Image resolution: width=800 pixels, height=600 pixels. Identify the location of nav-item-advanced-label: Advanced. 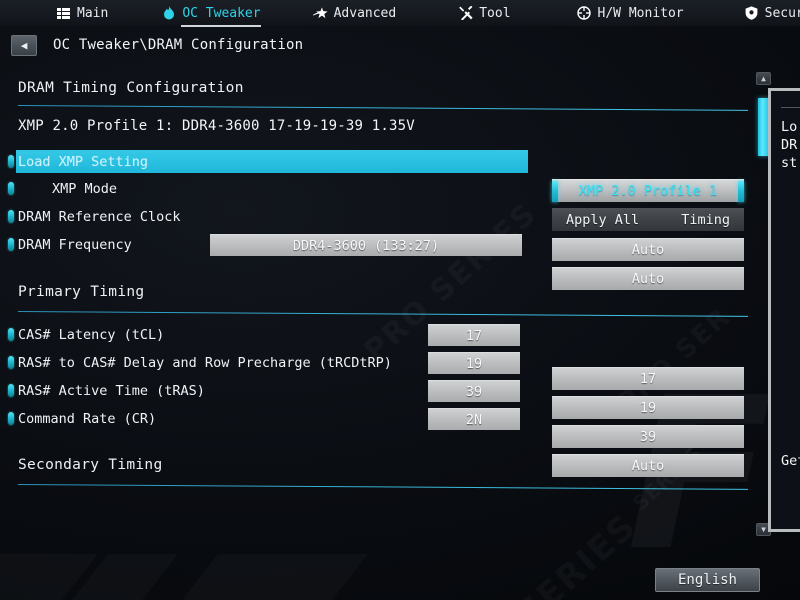
(365, 13).